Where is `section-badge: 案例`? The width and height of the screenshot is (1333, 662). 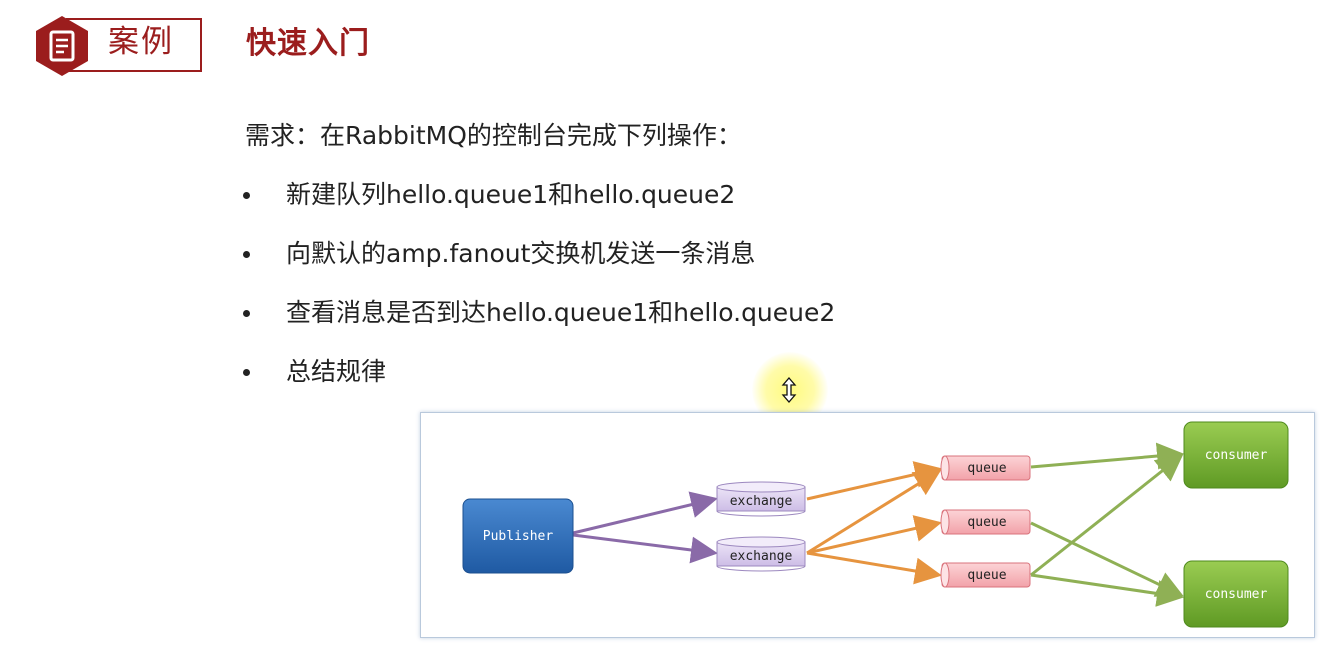 section-badge: 案例 is located at coordinates (118, 45).